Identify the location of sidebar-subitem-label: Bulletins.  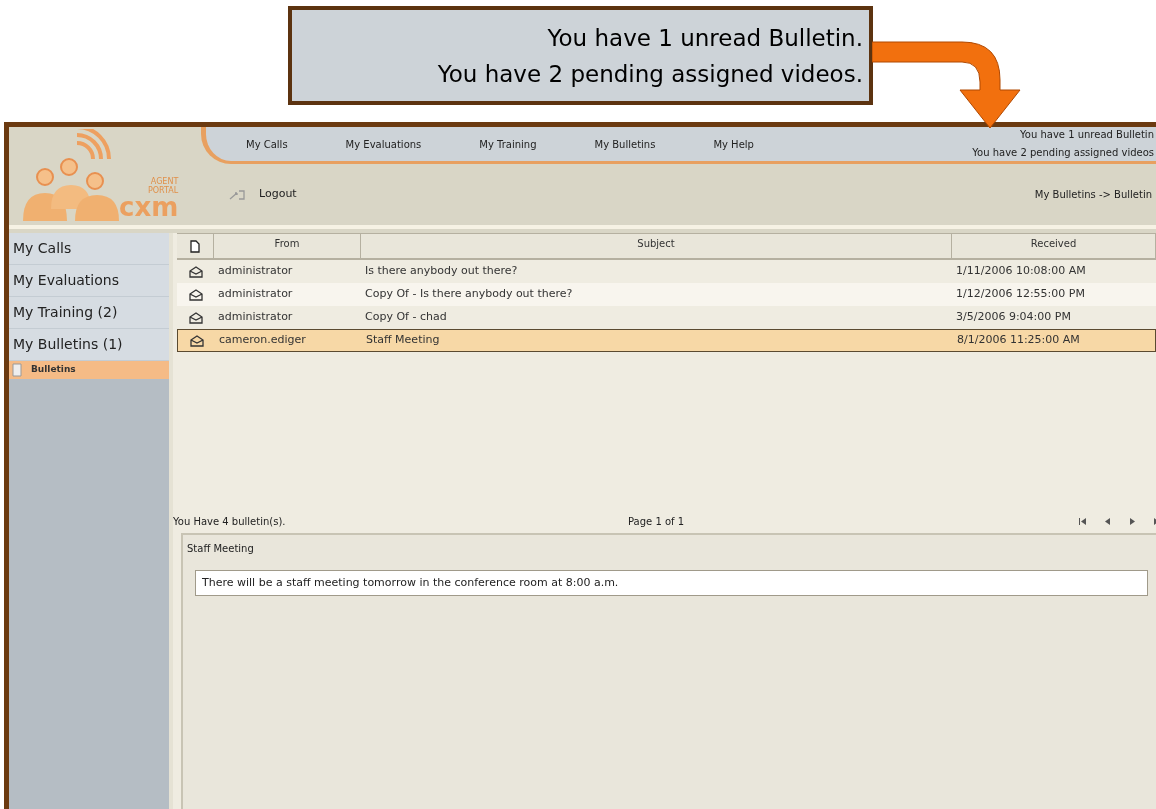
(53, 370).